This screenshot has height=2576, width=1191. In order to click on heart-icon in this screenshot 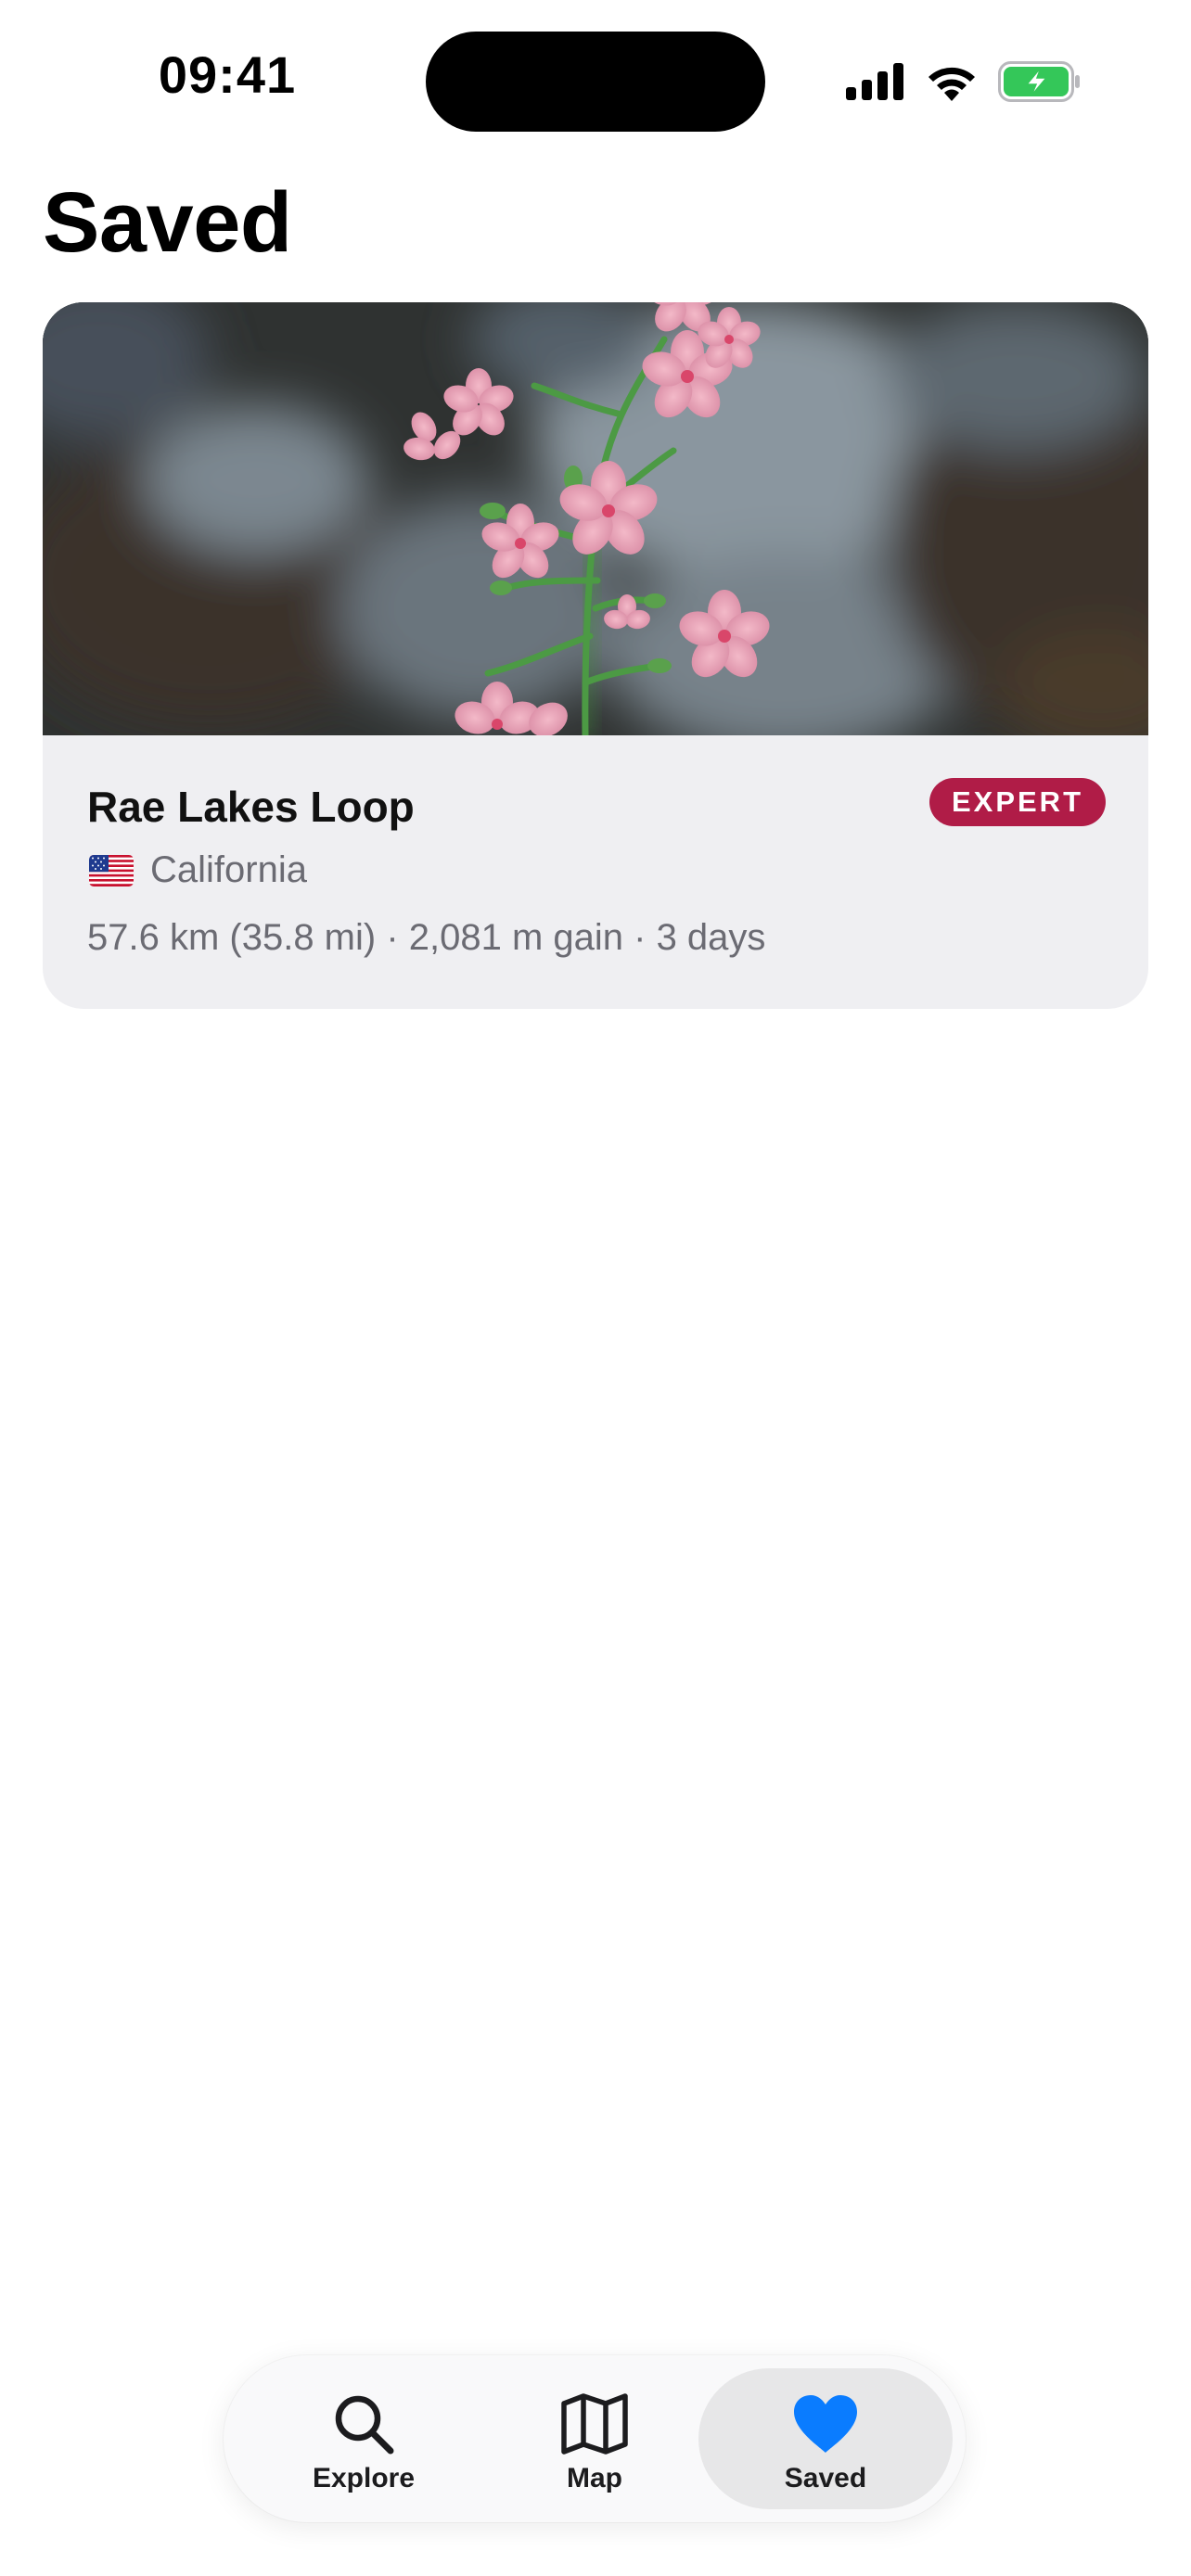, I will do `click(825, 2424)`.